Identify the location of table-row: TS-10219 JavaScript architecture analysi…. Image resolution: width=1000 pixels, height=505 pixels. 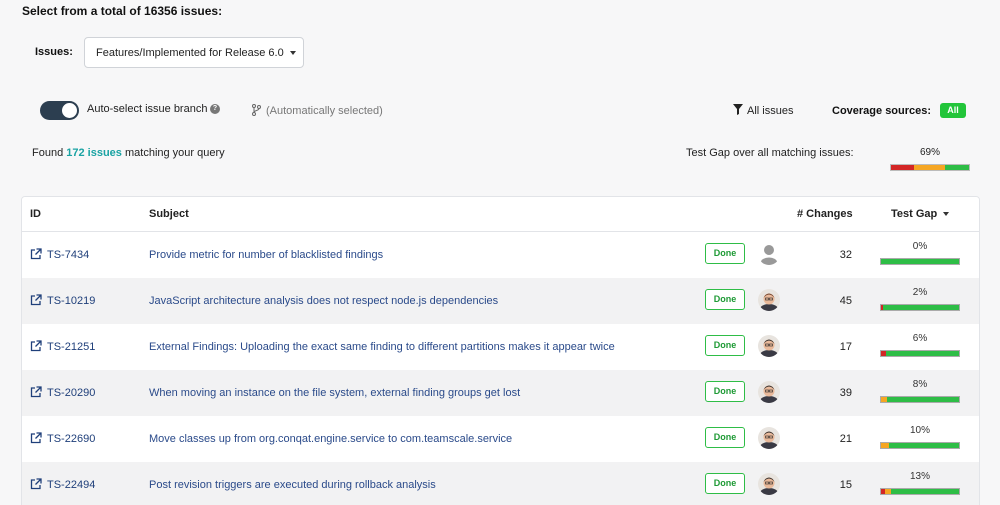
(500, 301).